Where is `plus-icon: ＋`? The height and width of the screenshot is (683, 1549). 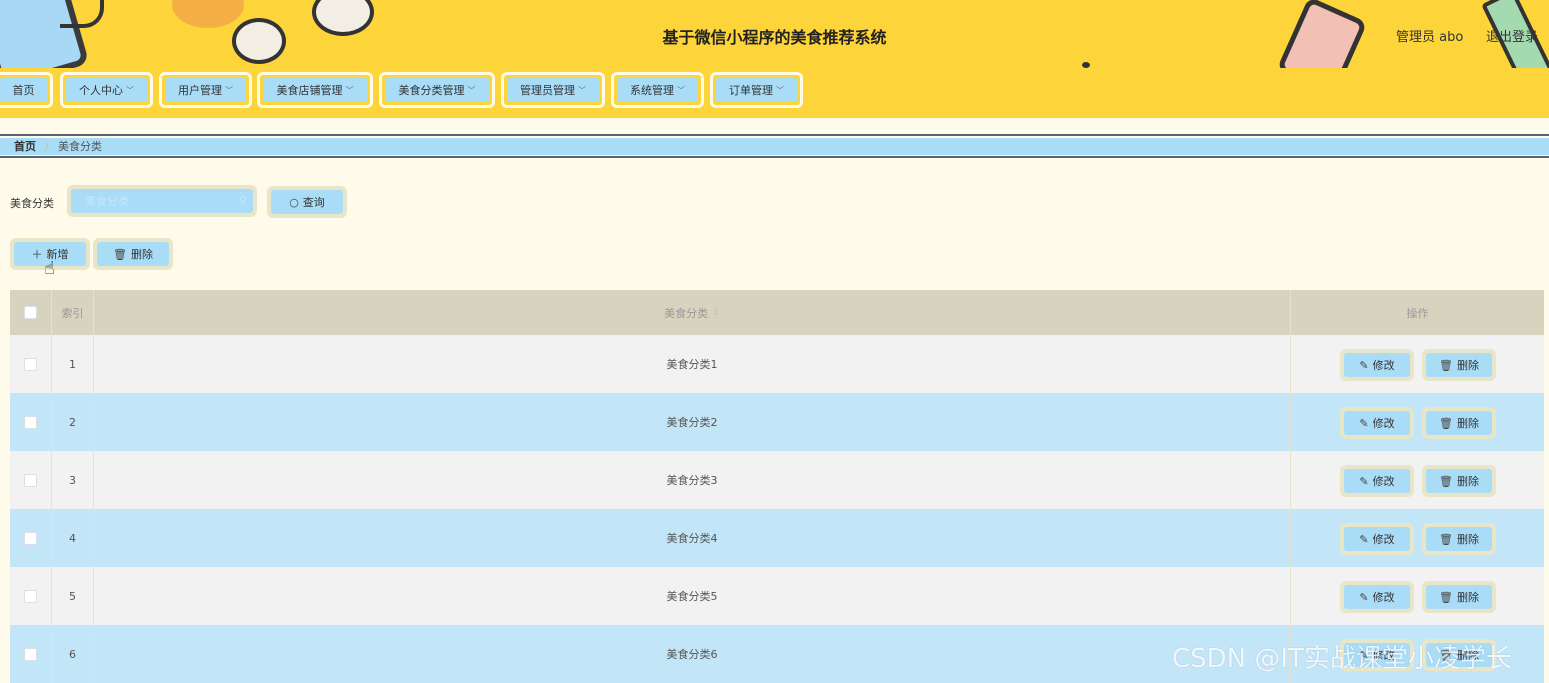
plus-icon: ＋ is located at coordinates (37, 254).